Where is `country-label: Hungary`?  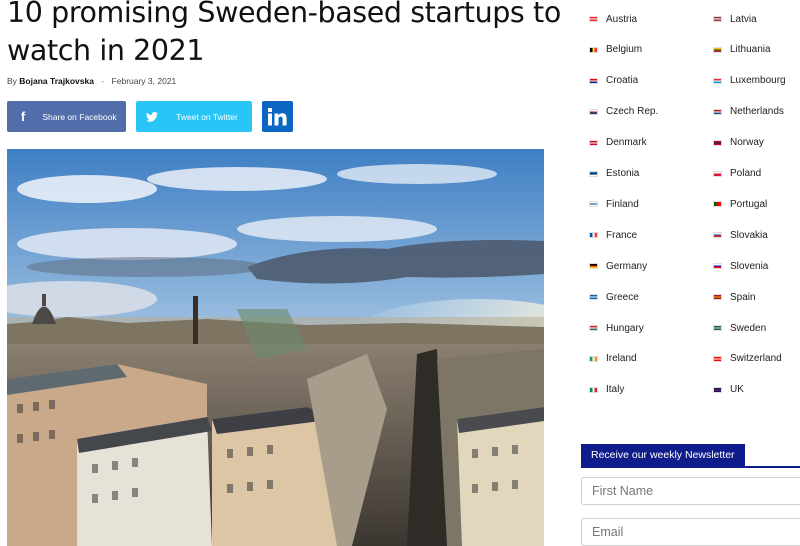
country-label: Hungary is located at coordinates (625, 328).